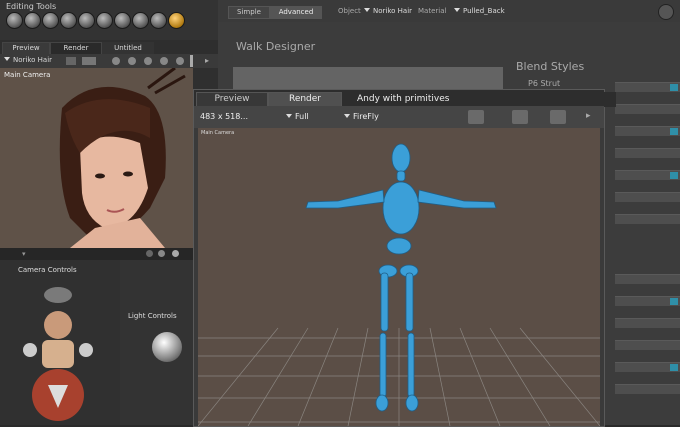 This screenshot has height=427, width=680. I want to click on camera-icon, so click(71, 61).